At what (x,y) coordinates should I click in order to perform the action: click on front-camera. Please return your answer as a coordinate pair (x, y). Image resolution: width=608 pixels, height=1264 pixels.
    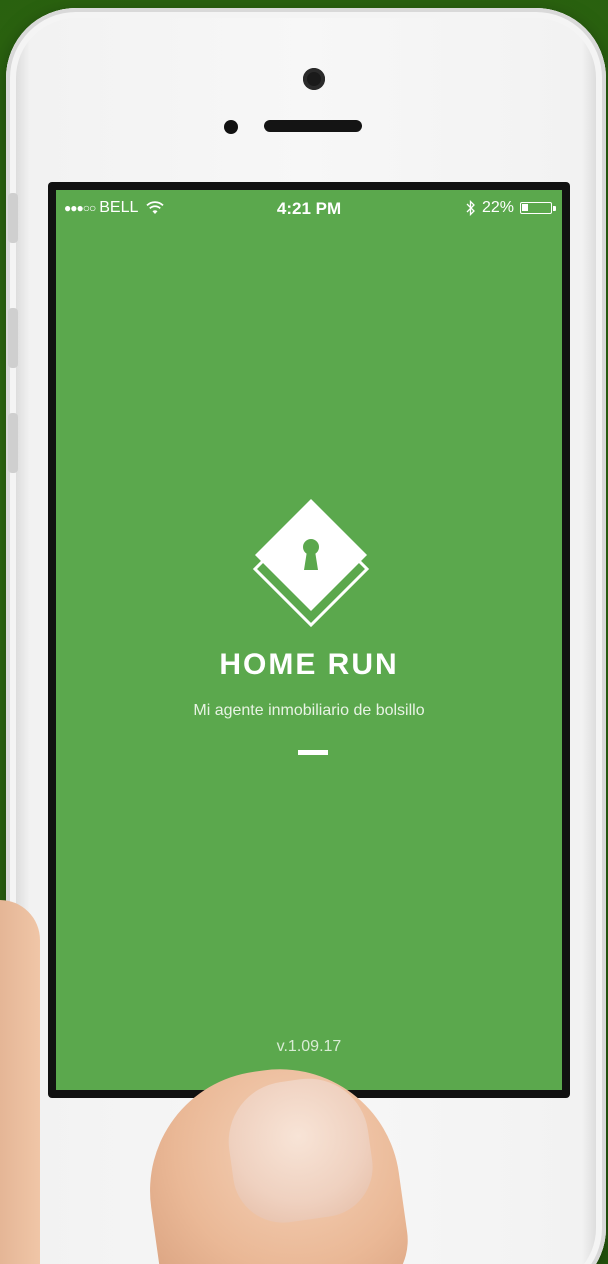
    Looking at the image, I should click on (314, 79).